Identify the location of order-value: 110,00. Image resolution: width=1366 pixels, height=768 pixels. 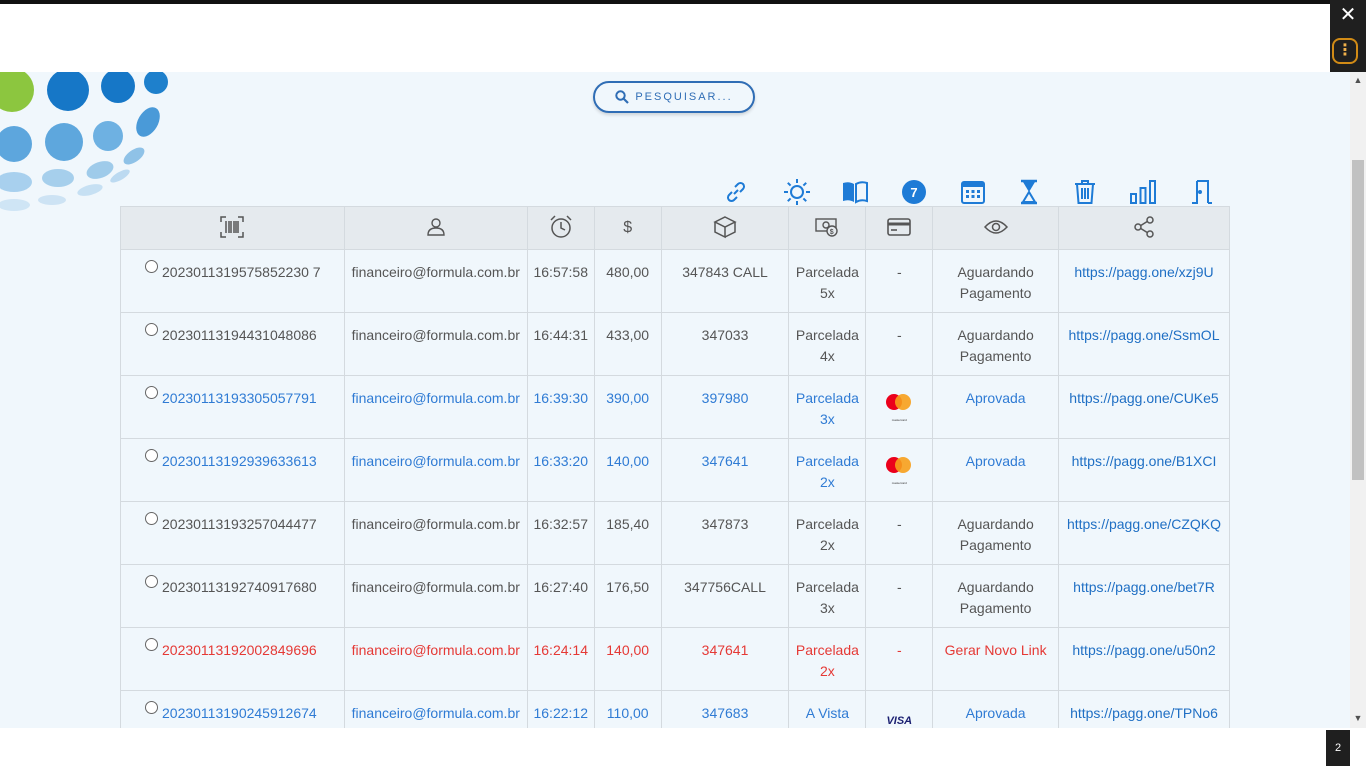
(627, 709).